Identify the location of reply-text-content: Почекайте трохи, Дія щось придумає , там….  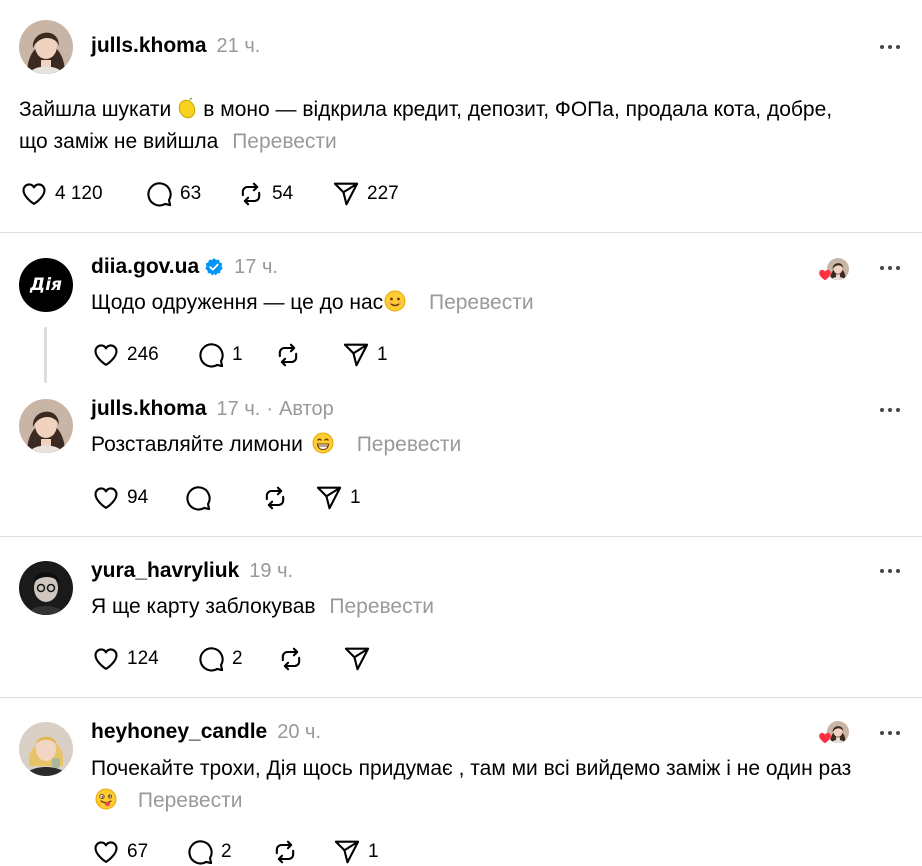
(471, 768).